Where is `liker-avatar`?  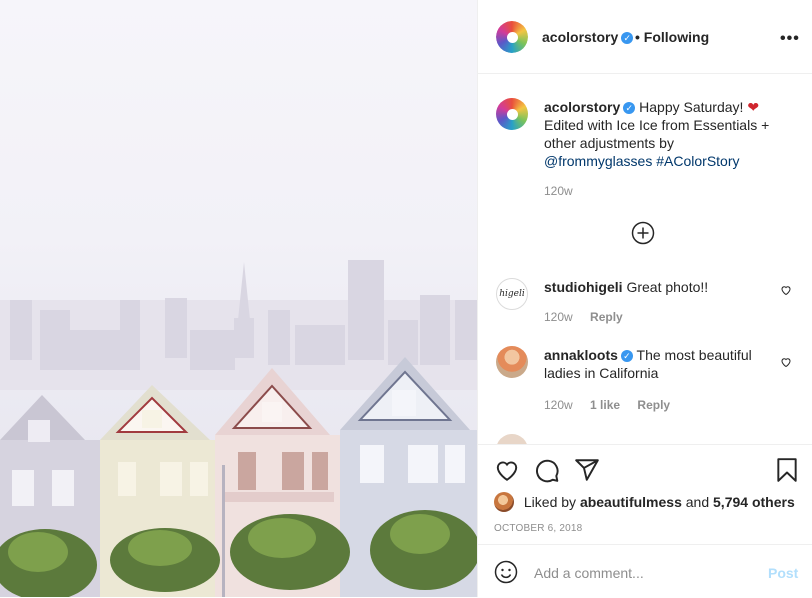
liker-avatar is located at coordinates (504, 502).